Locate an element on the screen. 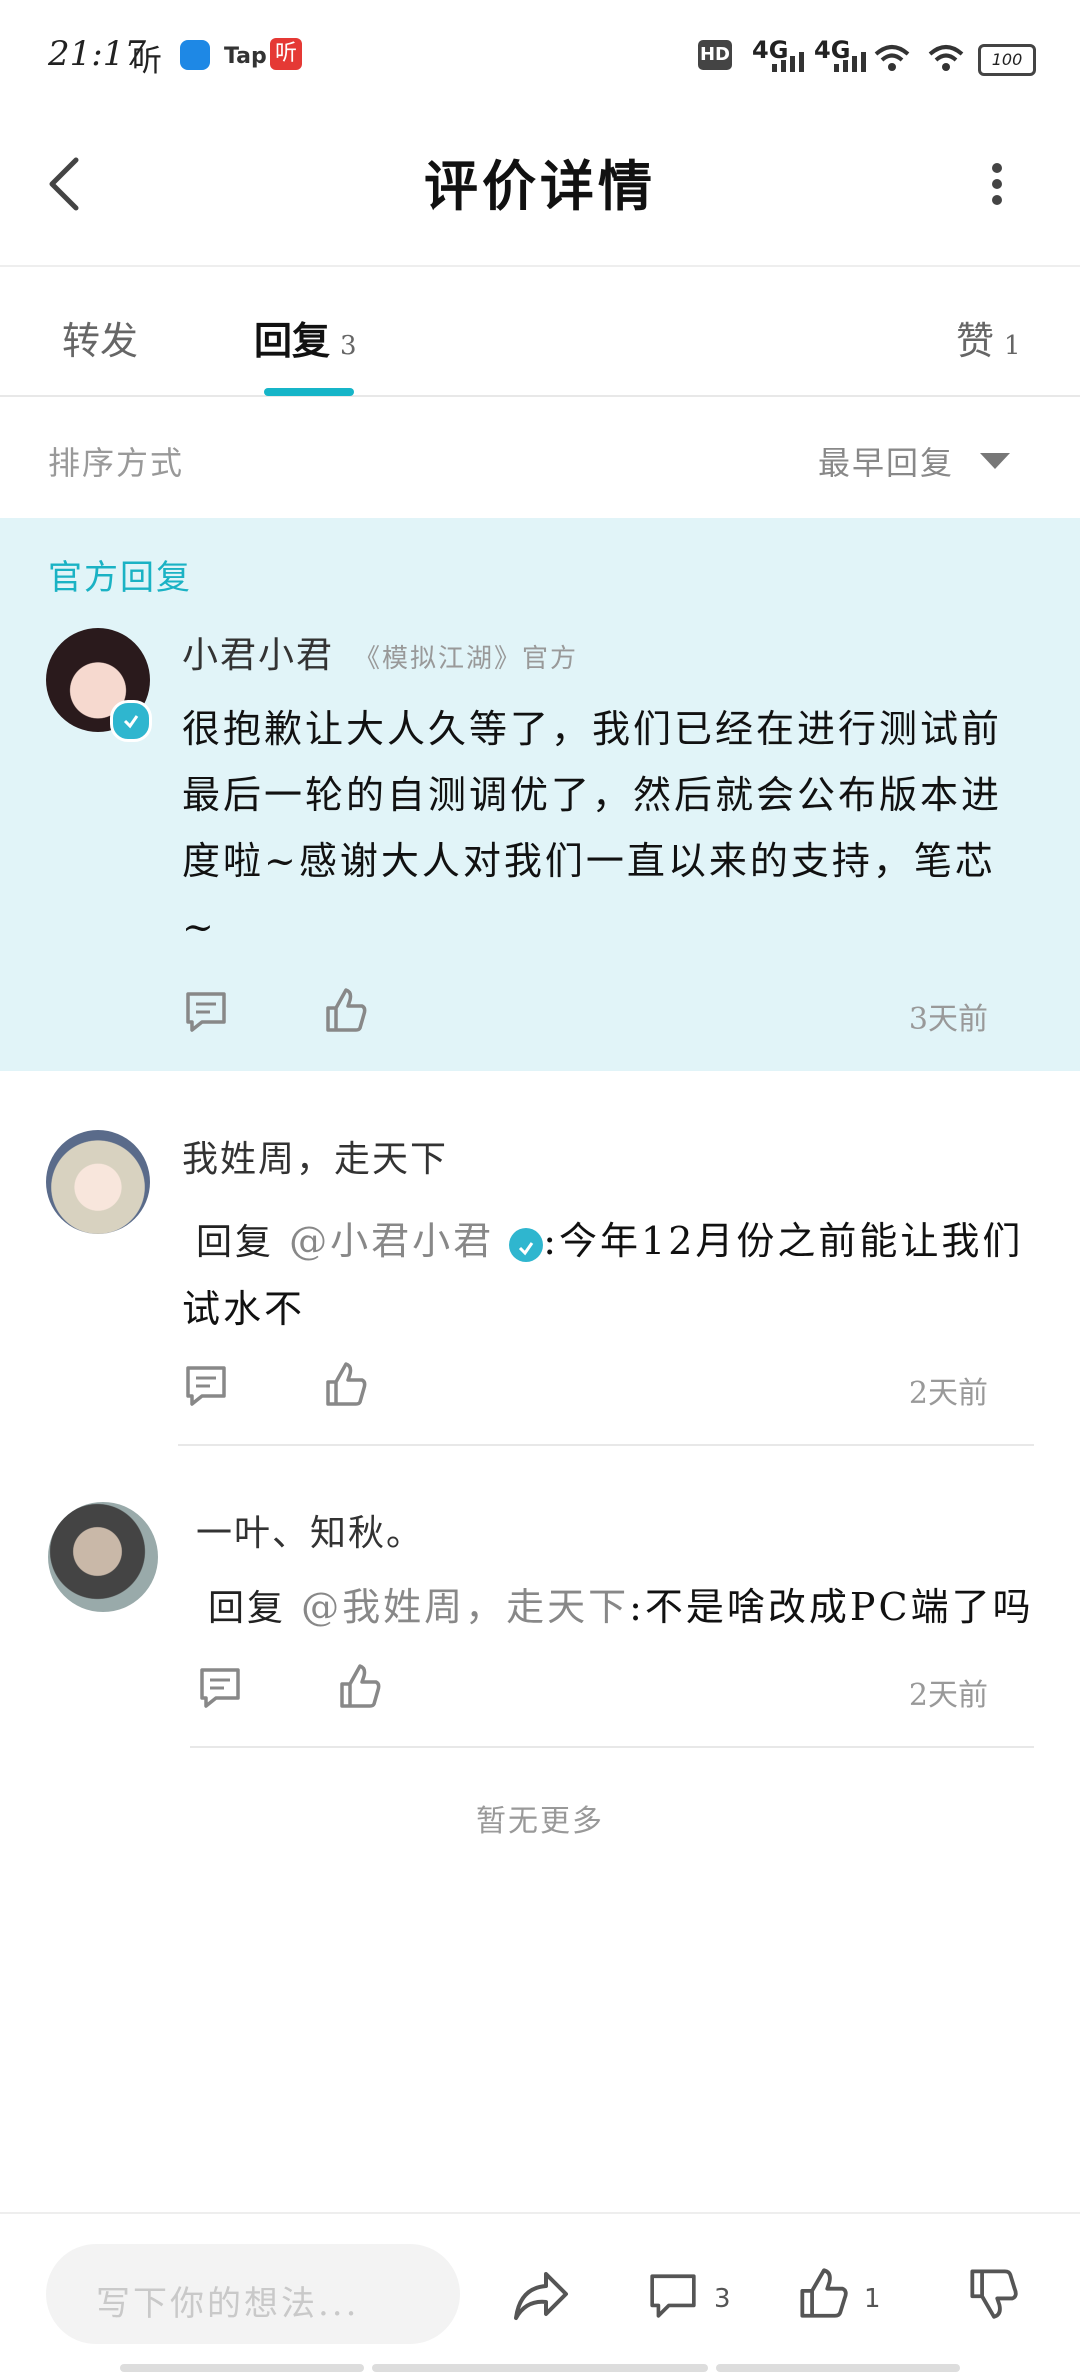 The width and height of the screenshot is (1080, 2378). like-count: 1 is located at coordinates (872, 2299).